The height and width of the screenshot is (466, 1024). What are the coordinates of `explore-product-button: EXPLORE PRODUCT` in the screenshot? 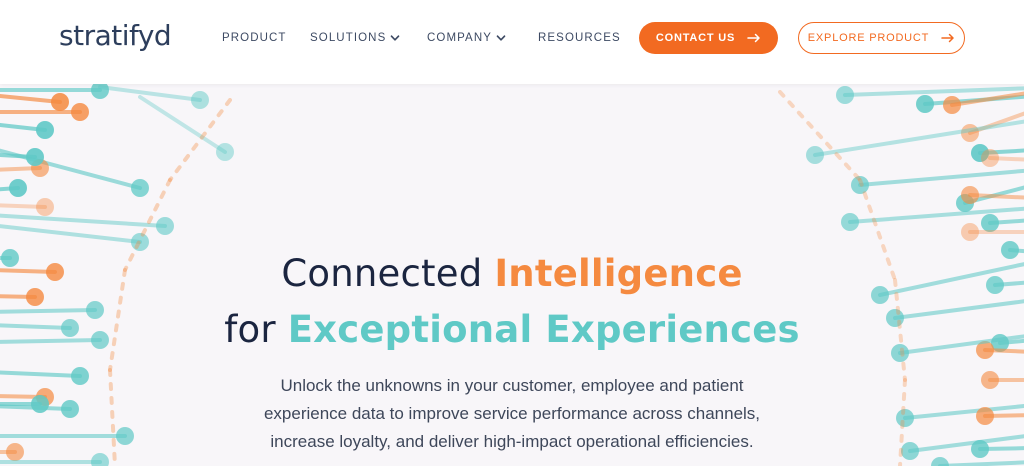 It's located at (881, 38).